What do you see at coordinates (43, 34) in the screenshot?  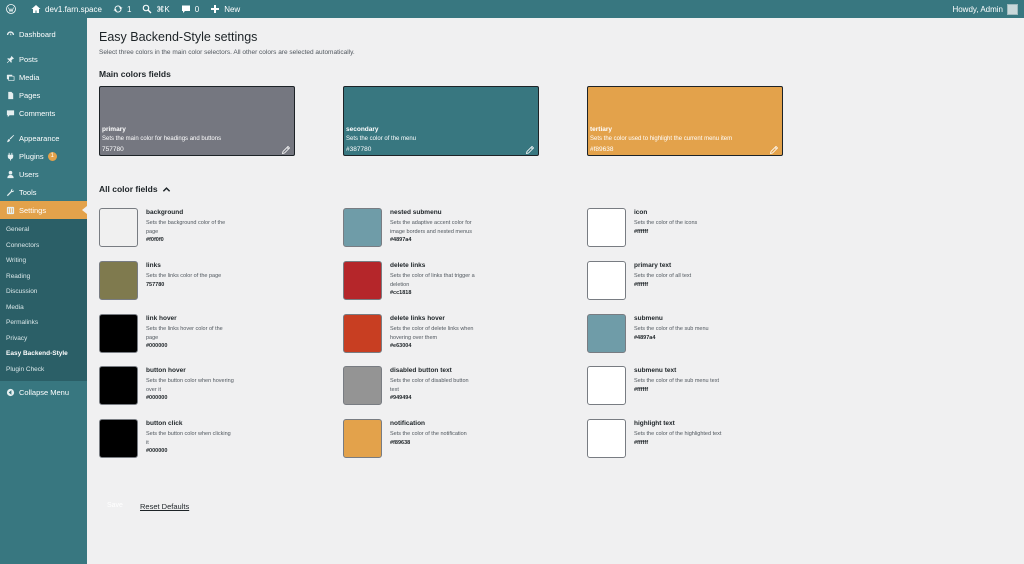 I see `menu-item-dashboard: Dashboard` at bounding box center [43, 34].